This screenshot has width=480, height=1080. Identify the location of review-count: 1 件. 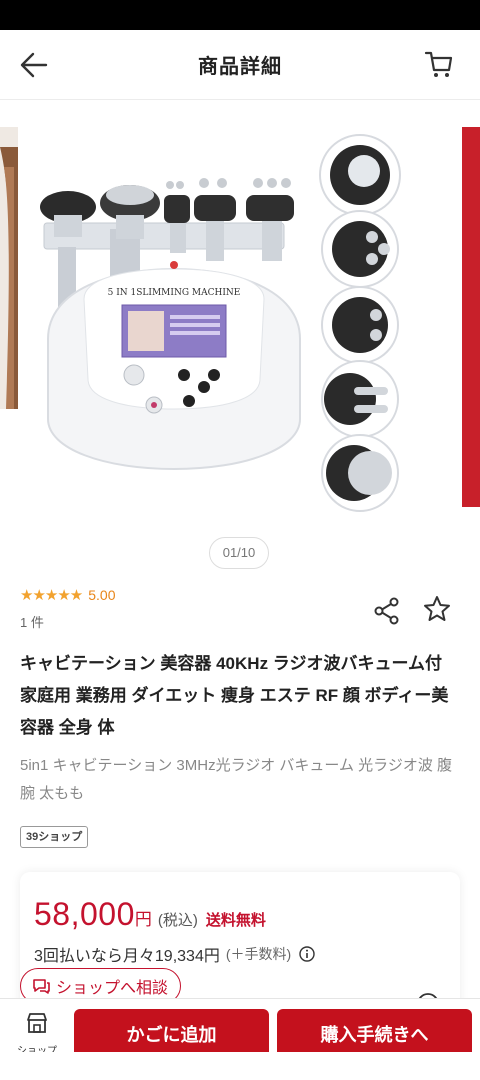
(32, 621).